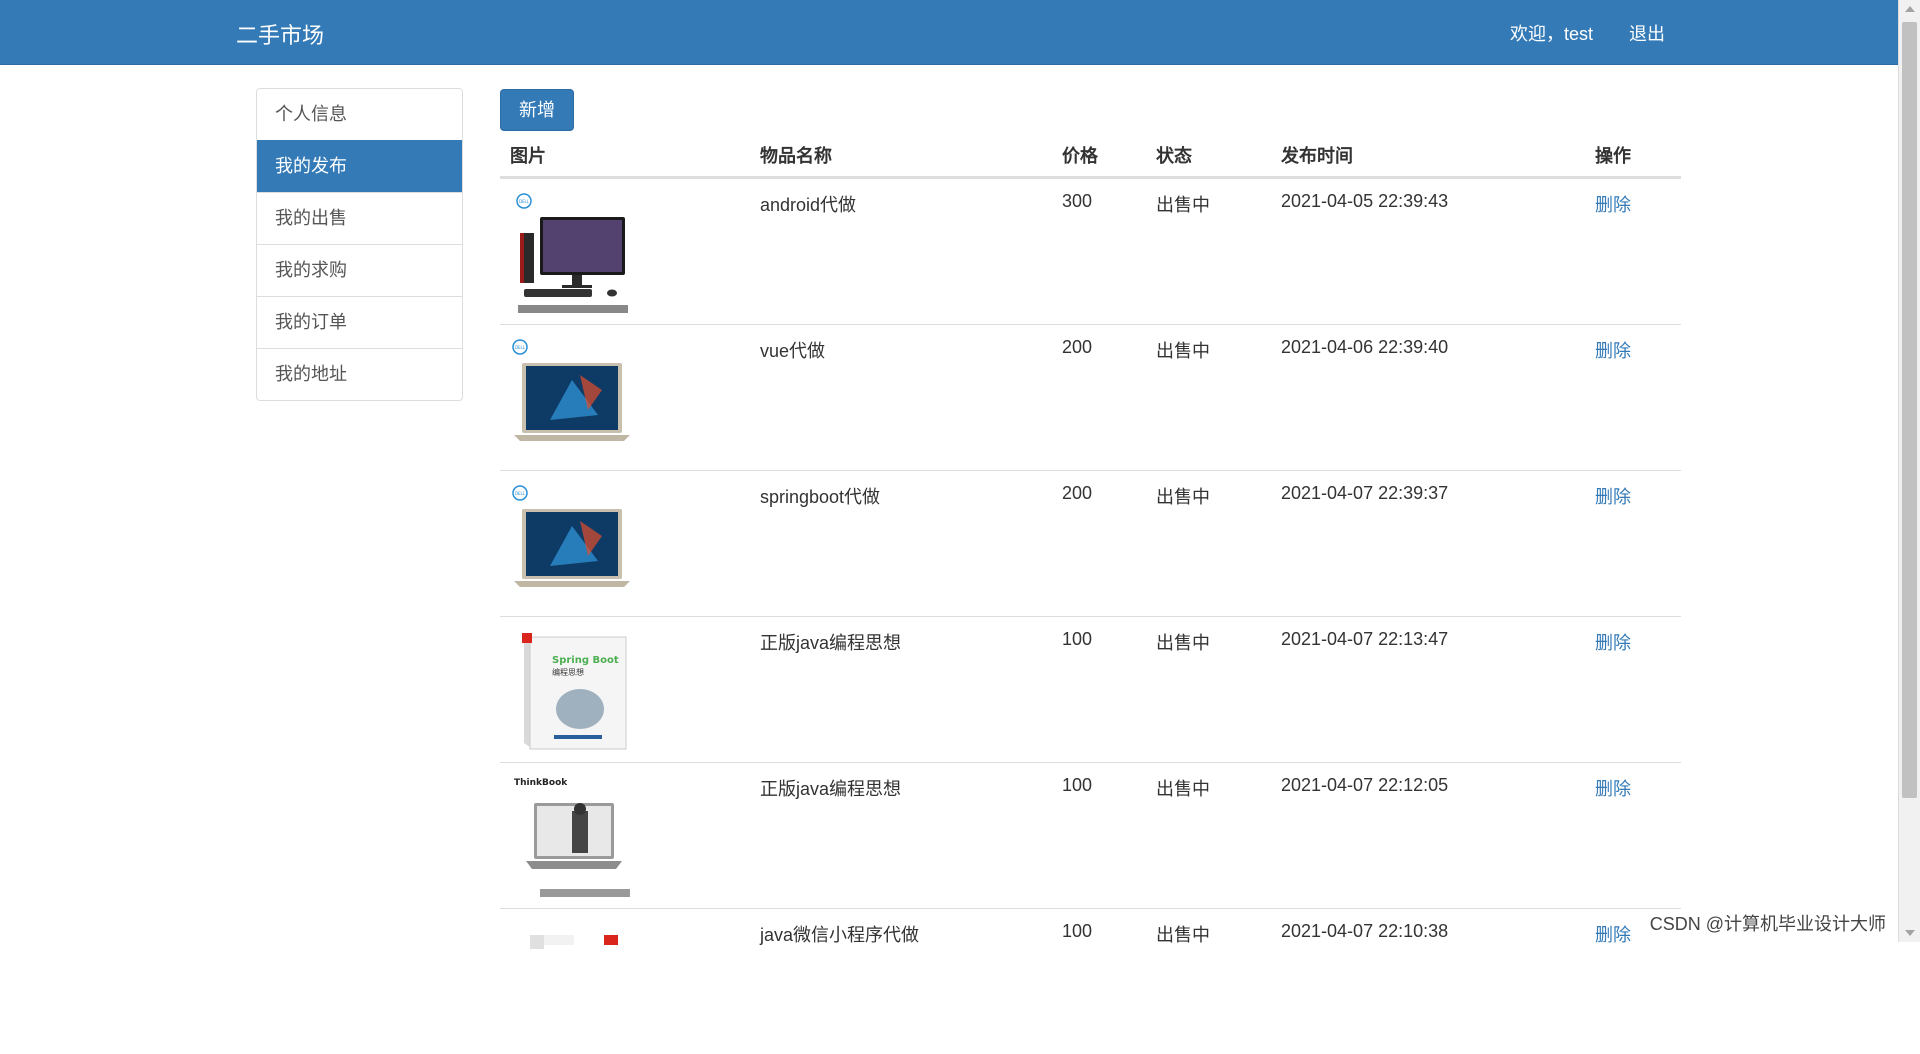 This screenshot has height=1054, width=1920. I want to click on user-menu: 欢迎，test 退出, so click(1587, 33).